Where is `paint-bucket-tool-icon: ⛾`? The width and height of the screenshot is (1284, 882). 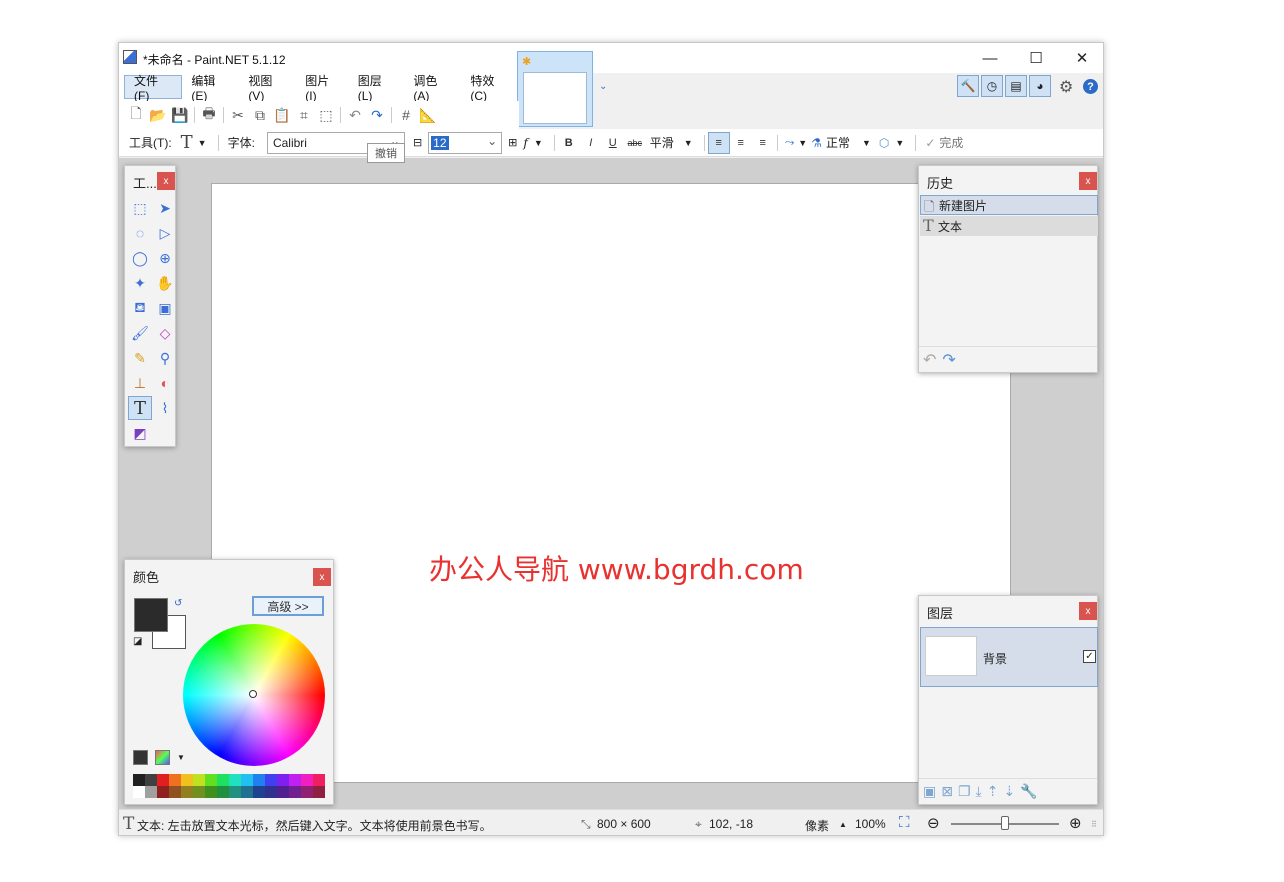
paint-bucket-tool-icon: ⛾ is located at coordinates (140, 308).